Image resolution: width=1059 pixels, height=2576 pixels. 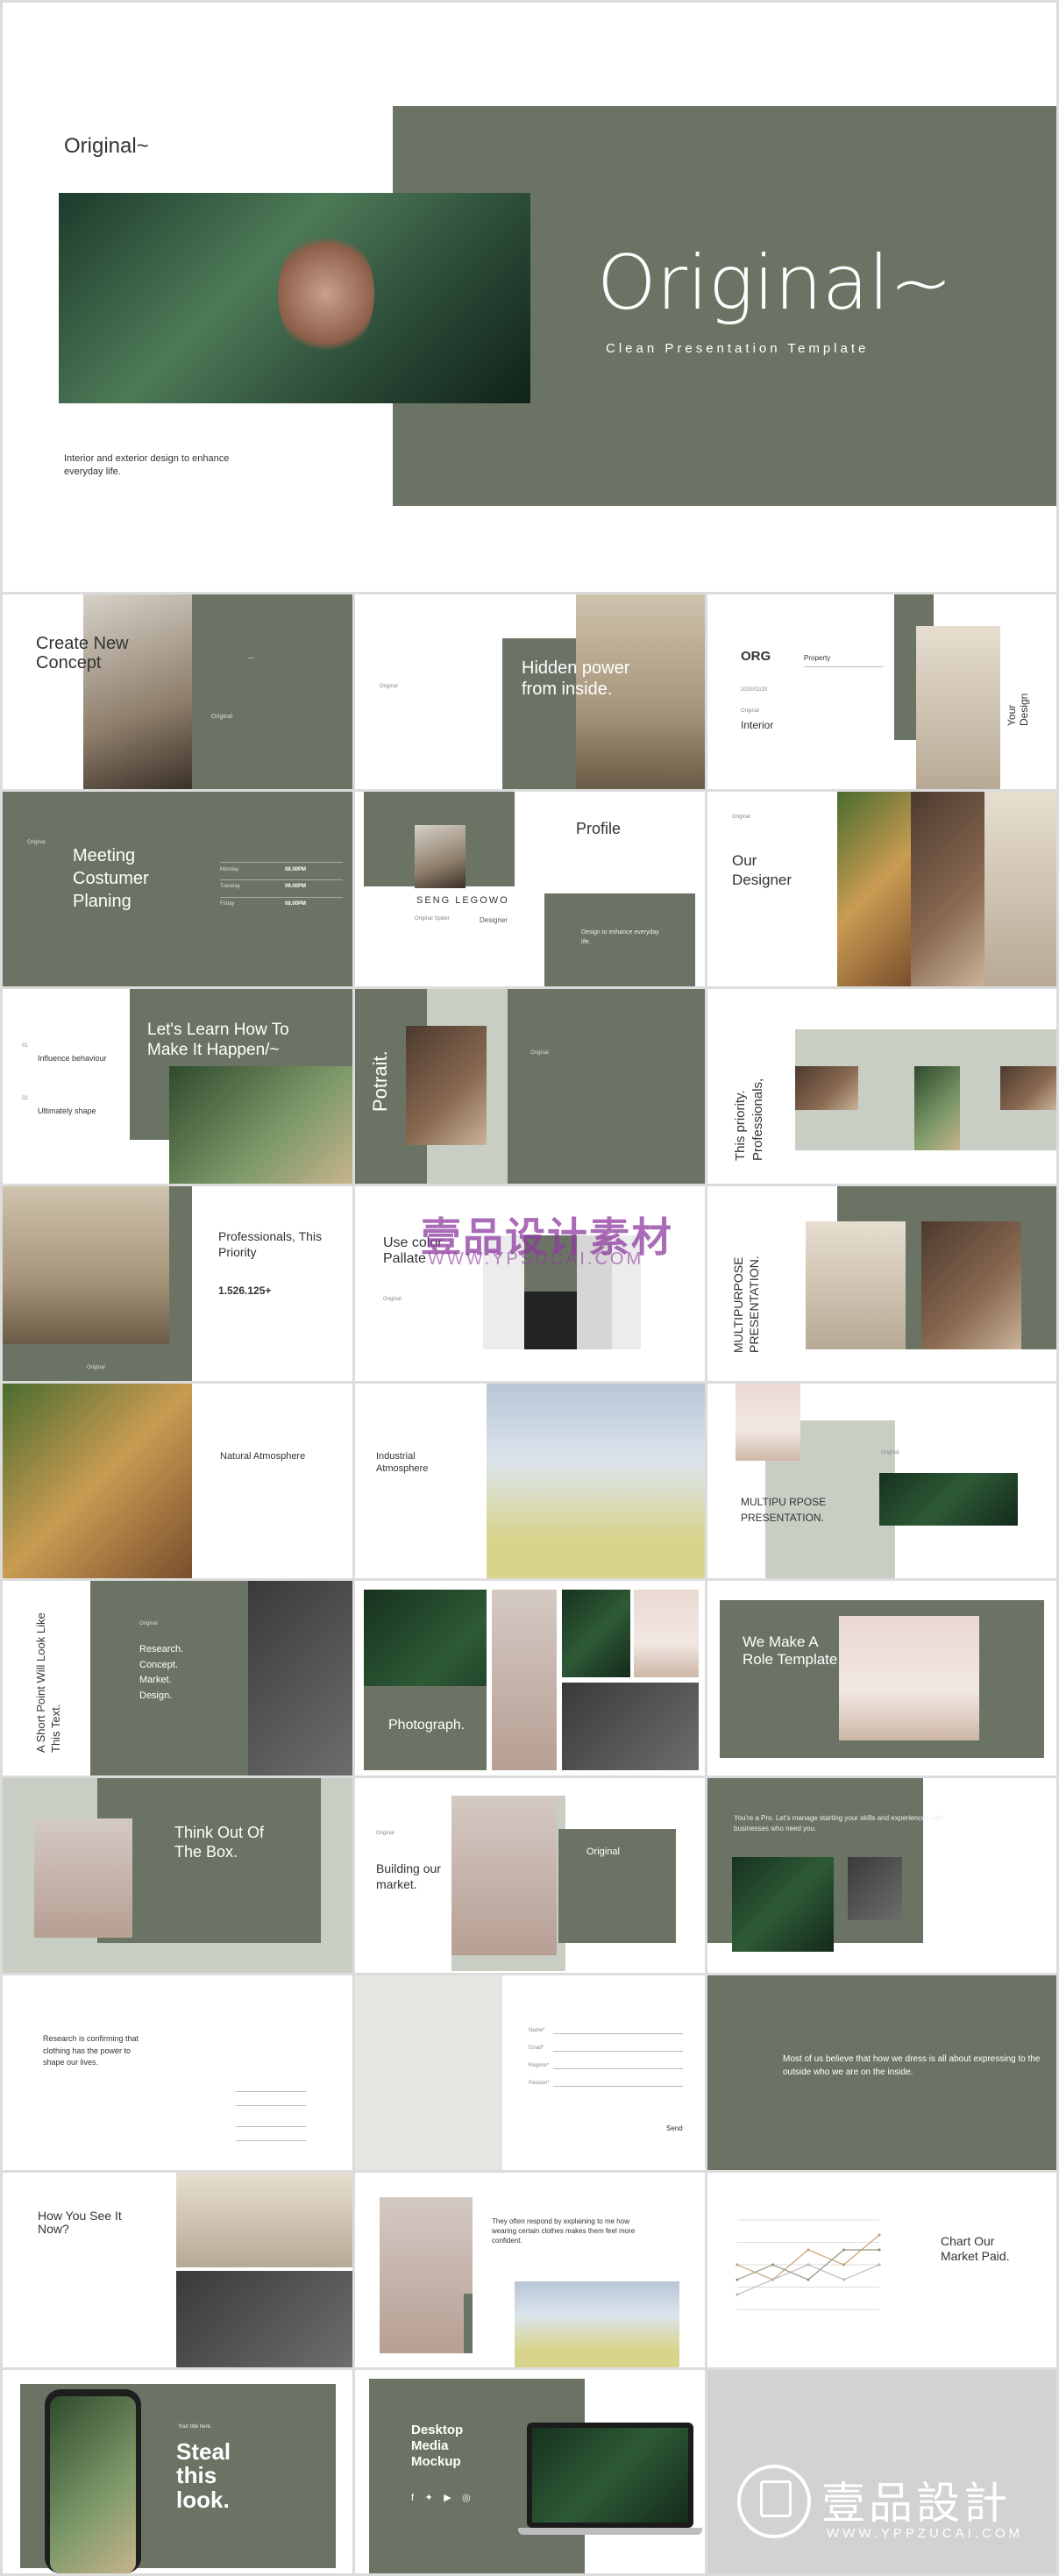 I want to click on hero-title: Original~, so click(x=775, y=283).